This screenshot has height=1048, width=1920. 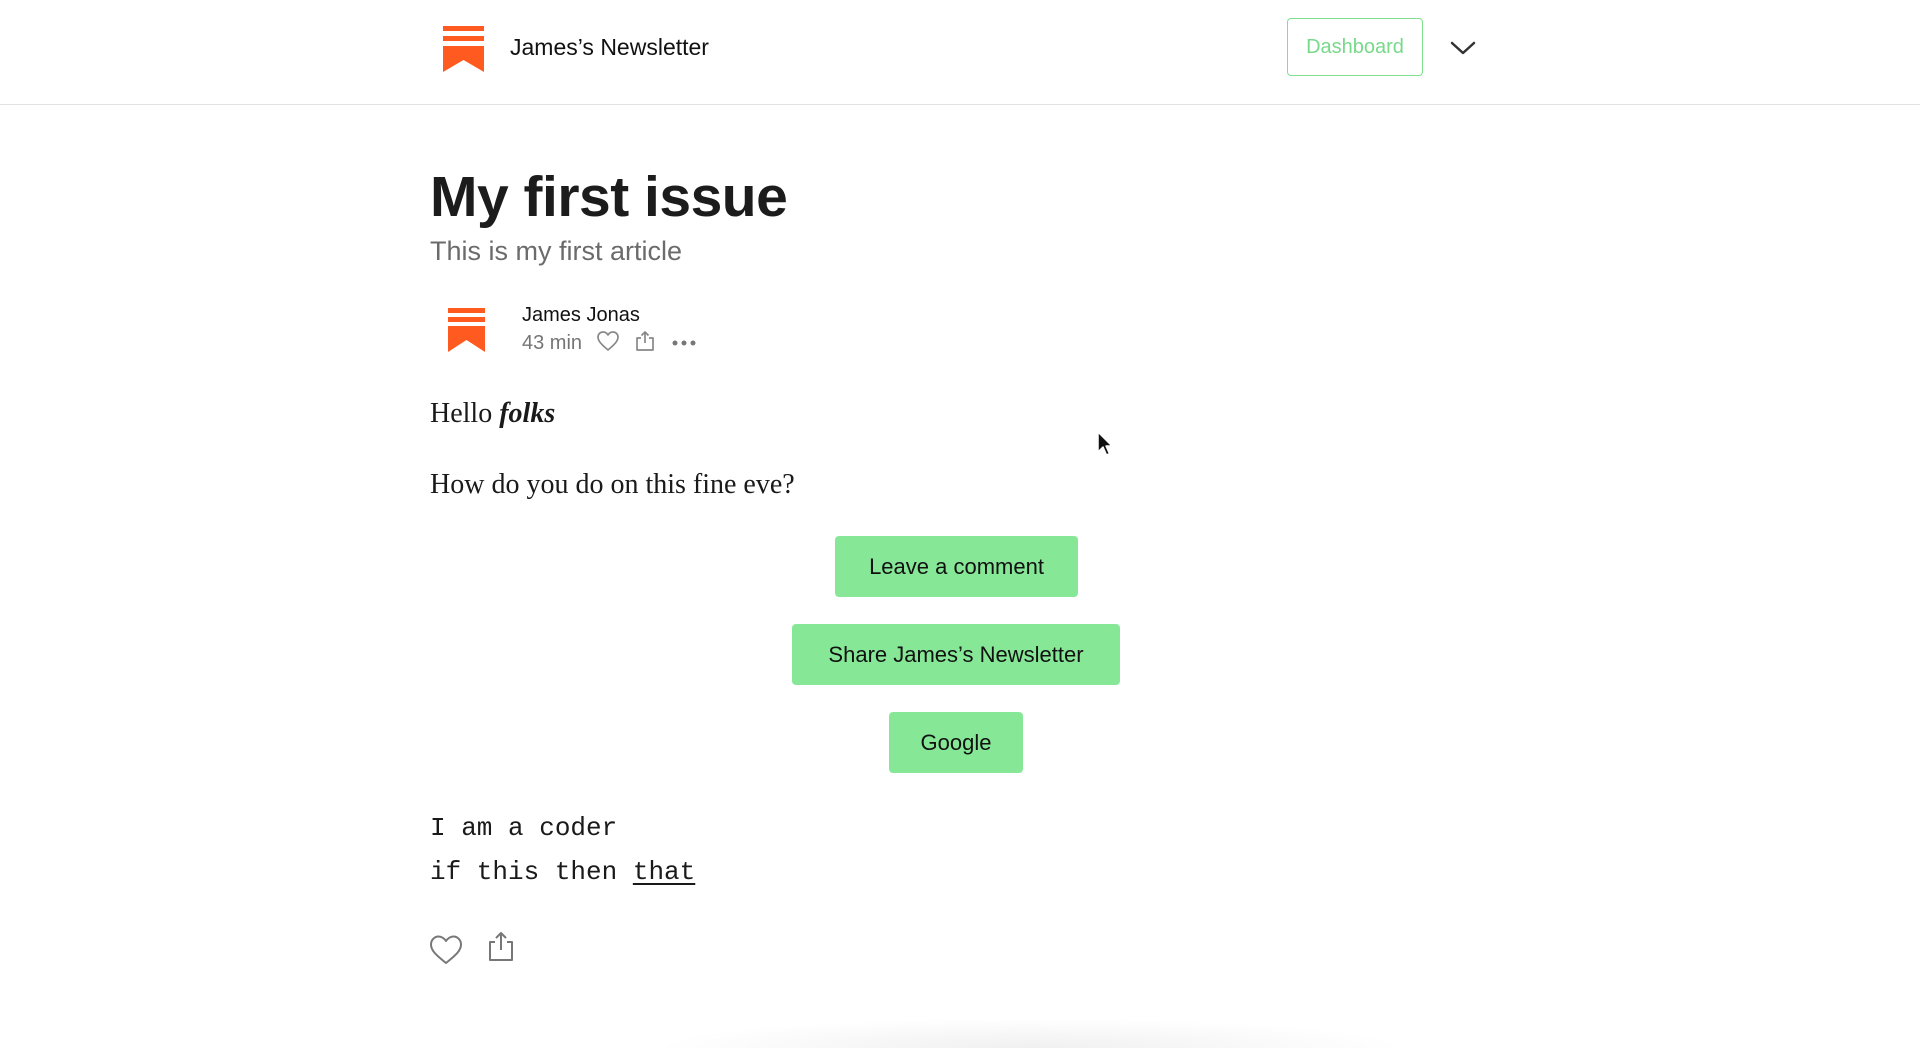 What do you see at coordinates (581, 315) in the screenshot?
I see `author-name: James Jonas` at bounding box center [581, 315].